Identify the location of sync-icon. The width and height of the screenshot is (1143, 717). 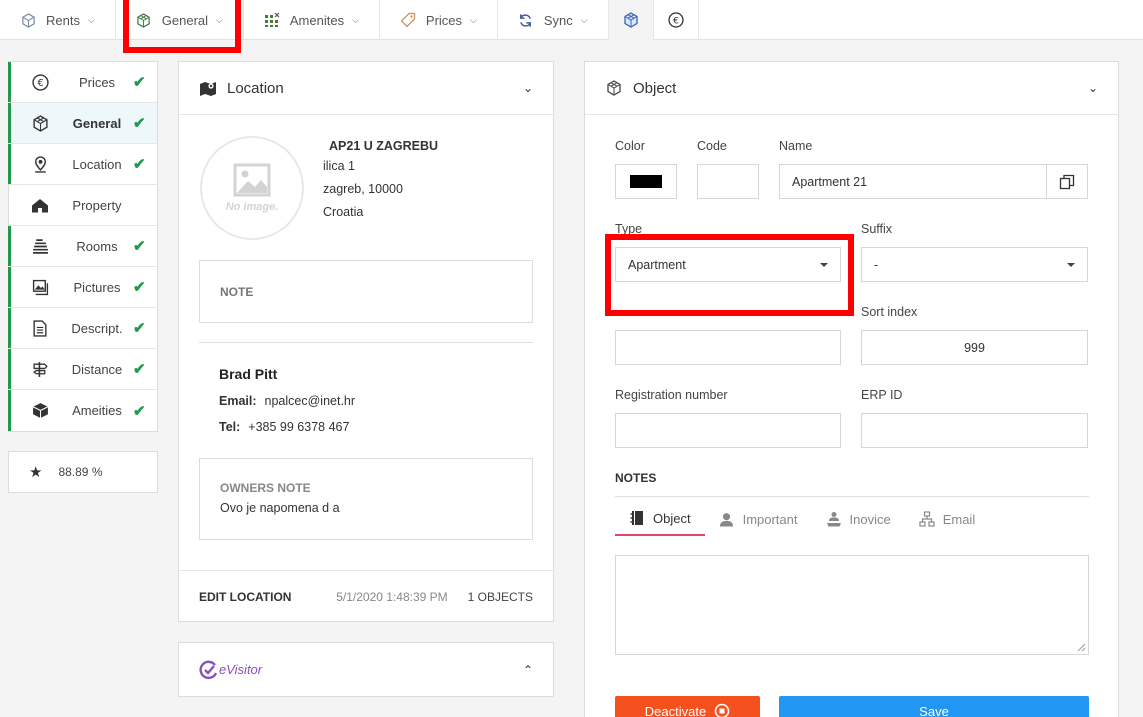
(526, 20).